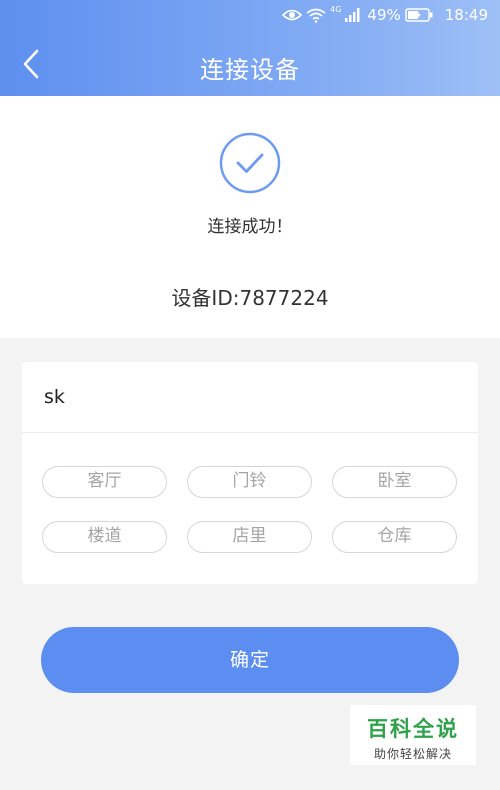 The image size is (500, 790). Describe the element at coordinates (250, 432) in the screenshot. I see `divider` at that location.